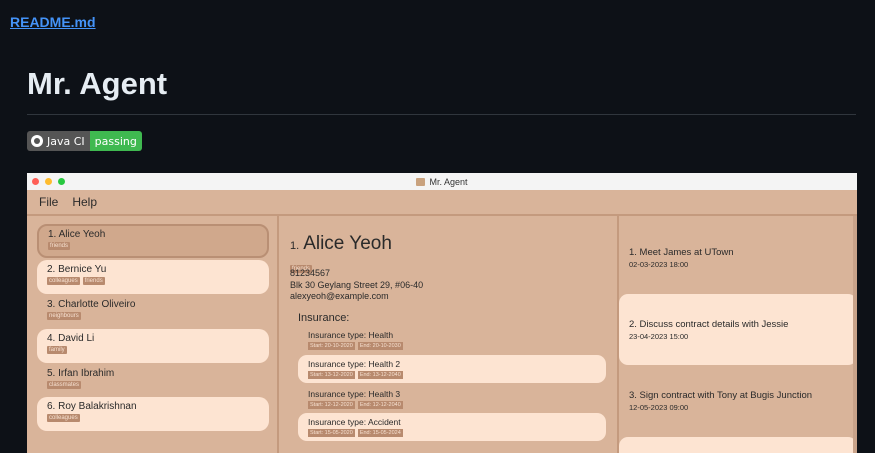 The image size is (875, 453). Describe the element at coordinates (738, 445) in the screenshot. I see `event-card` at that location.